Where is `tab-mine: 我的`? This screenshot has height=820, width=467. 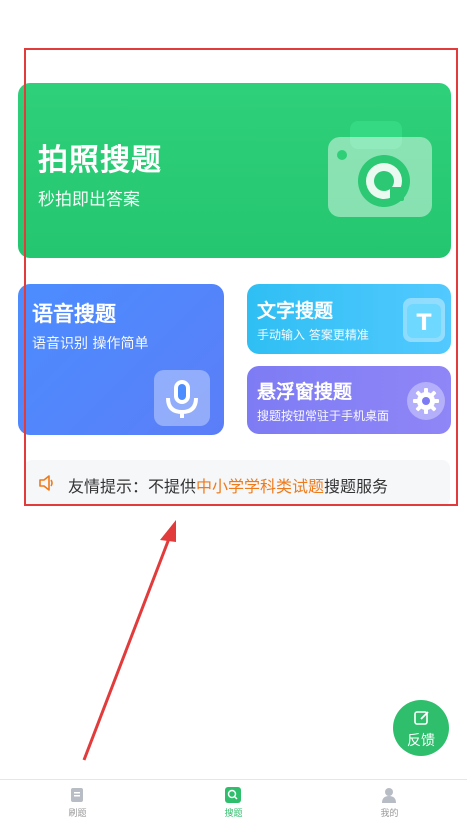 tab-mine: 我的 is located at coordinates (389, 800).